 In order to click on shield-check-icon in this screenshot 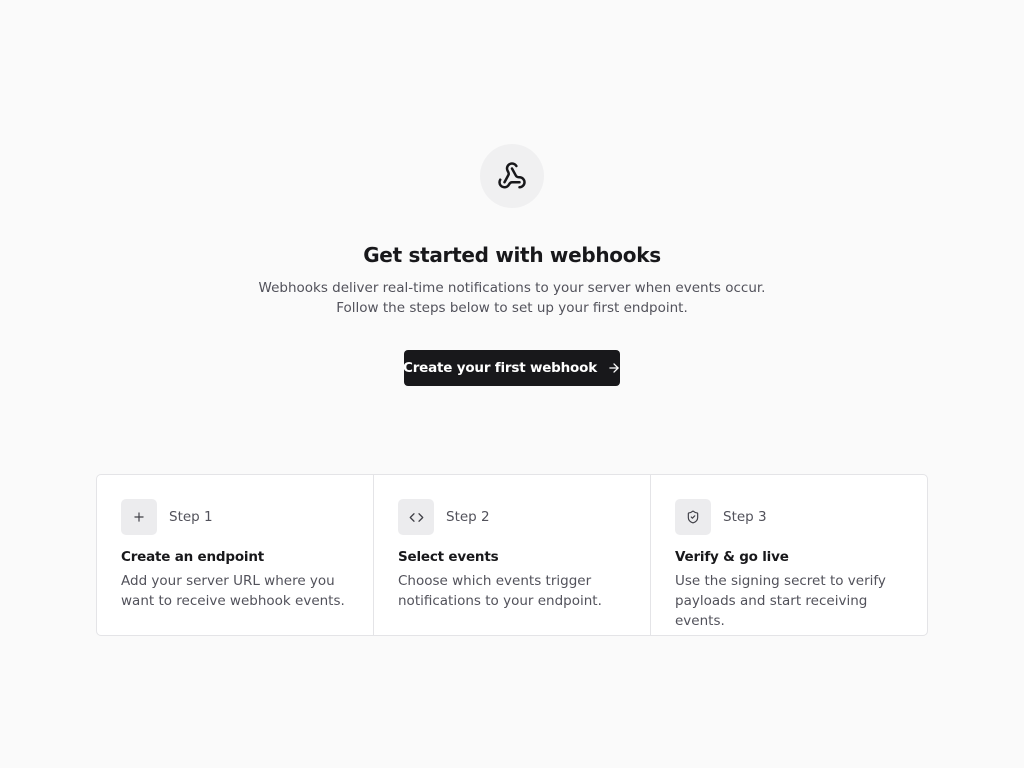, I will do `click(693, 517)`.